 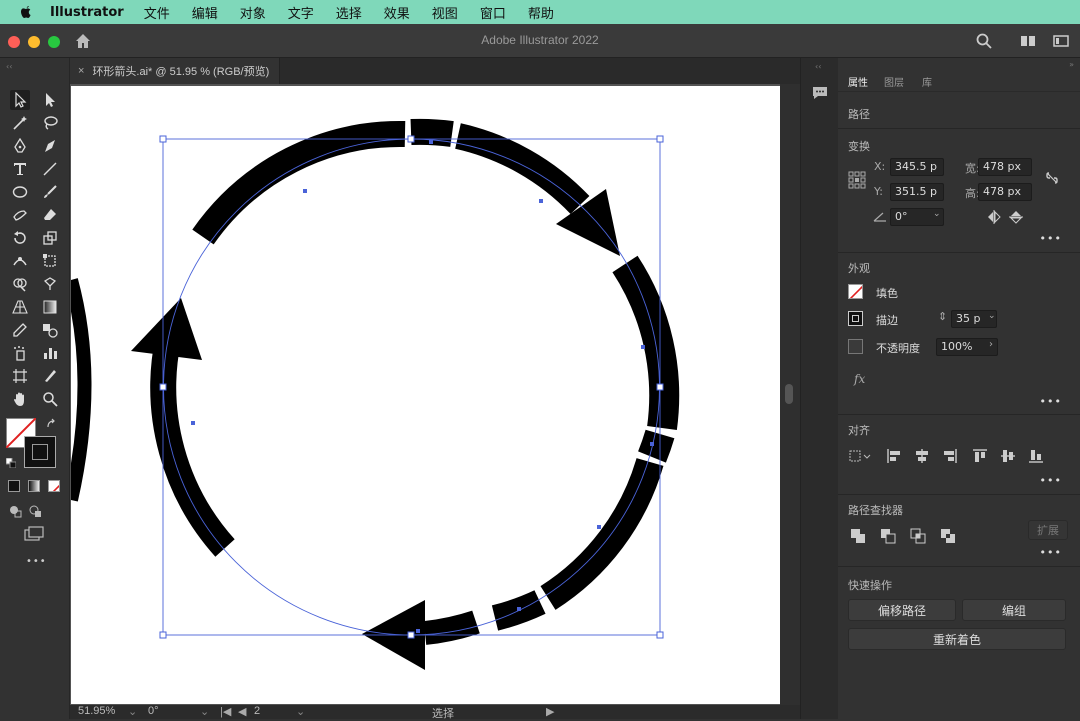 I want to click on align-left-icon, so click(x=894, y=456).